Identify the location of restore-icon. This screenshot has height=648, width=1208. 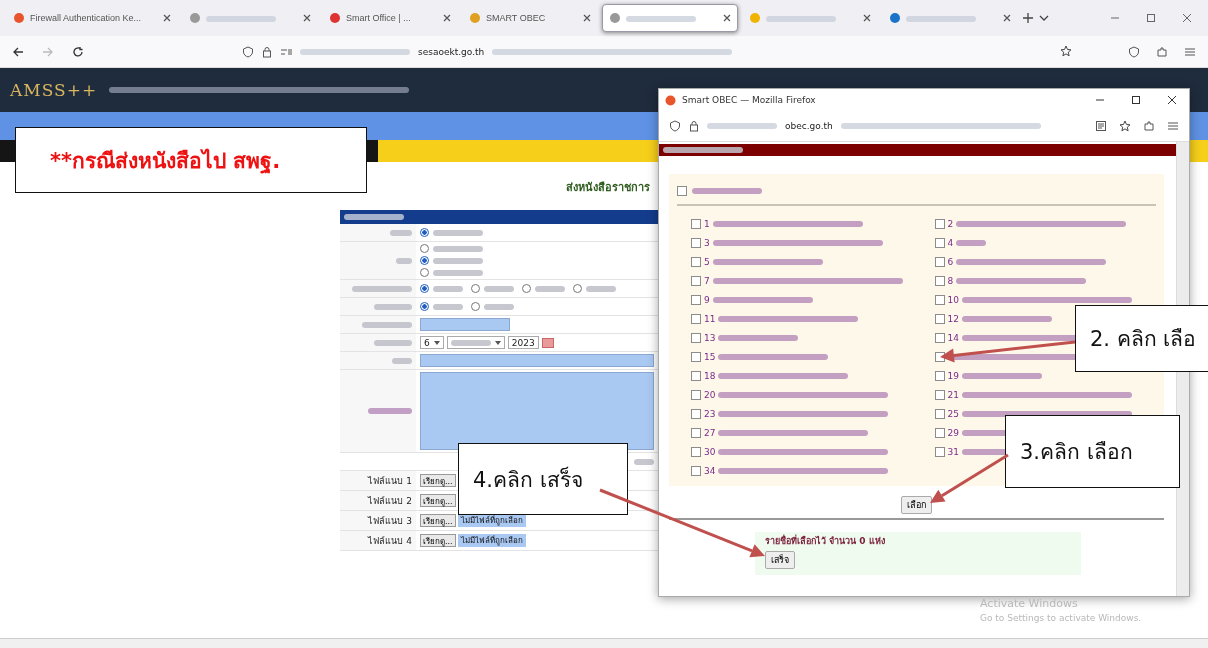
(1151, 18).